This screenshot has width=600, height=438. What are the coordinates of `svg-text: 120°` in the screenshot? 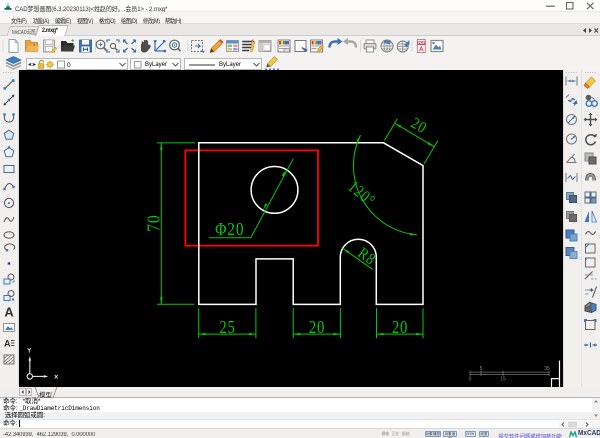 It's located at (361, 194).